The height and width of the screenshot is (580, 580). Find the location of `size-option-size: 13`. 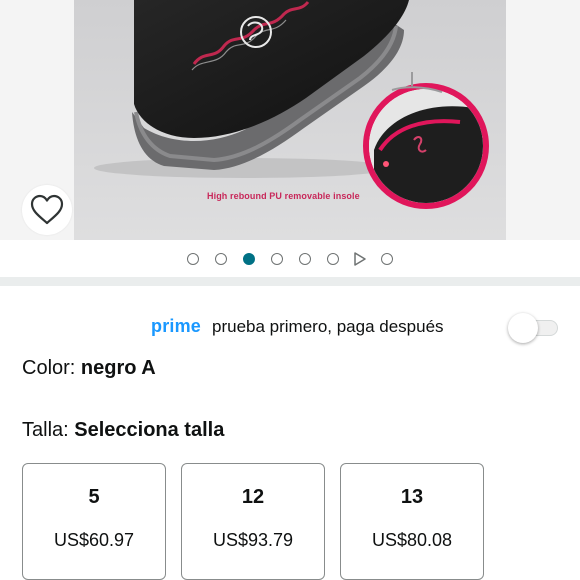

size-option-size: 13 is located at coordinates (412, 497).